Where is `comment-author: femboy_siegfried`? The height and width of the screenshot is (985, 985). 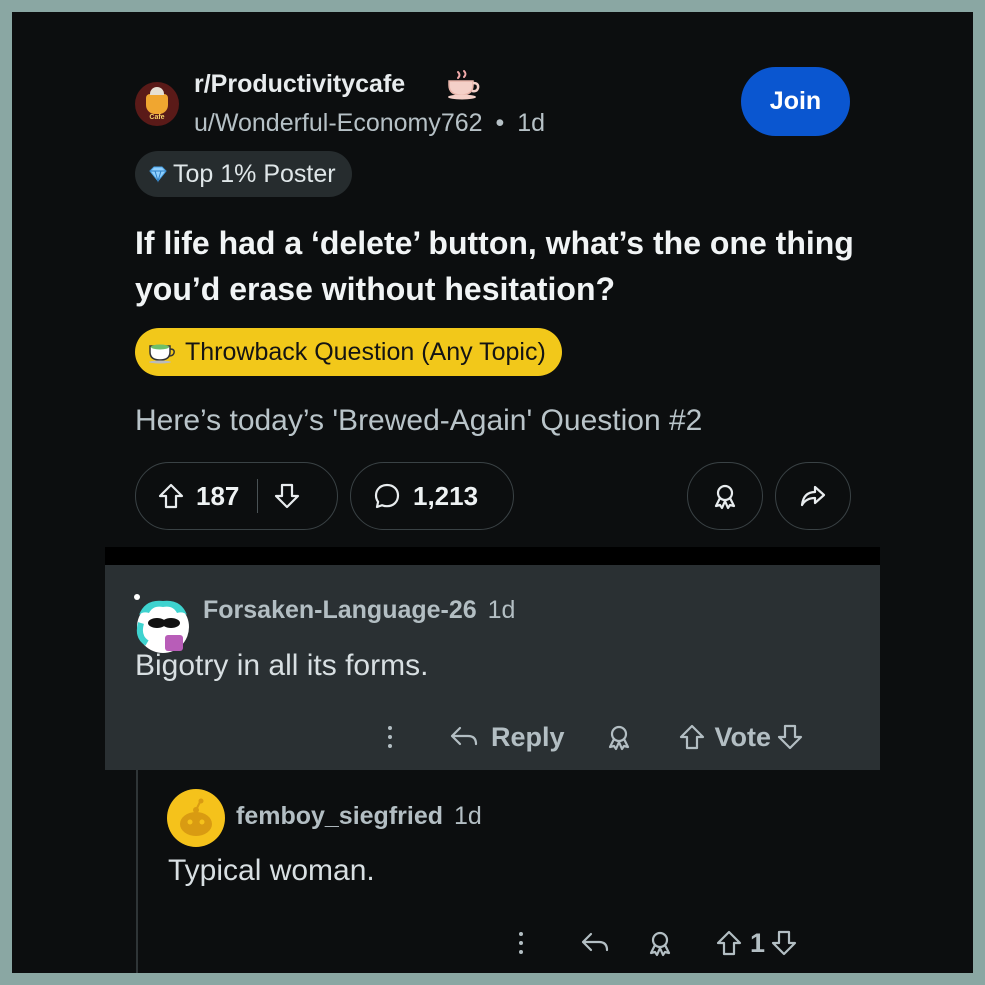 comment-author: femboy_siegfried is located at coordinates (339, 816).